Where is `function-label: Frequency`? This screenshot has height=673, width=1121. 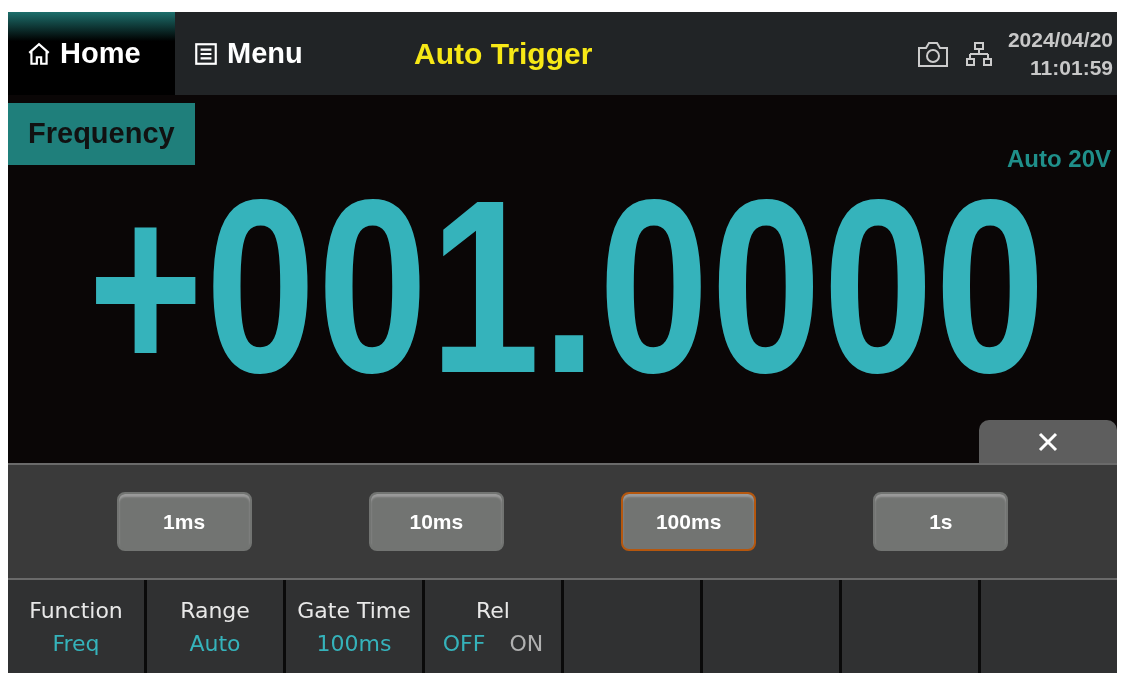 function-label: Frequency is located at coordinates (101, 134).